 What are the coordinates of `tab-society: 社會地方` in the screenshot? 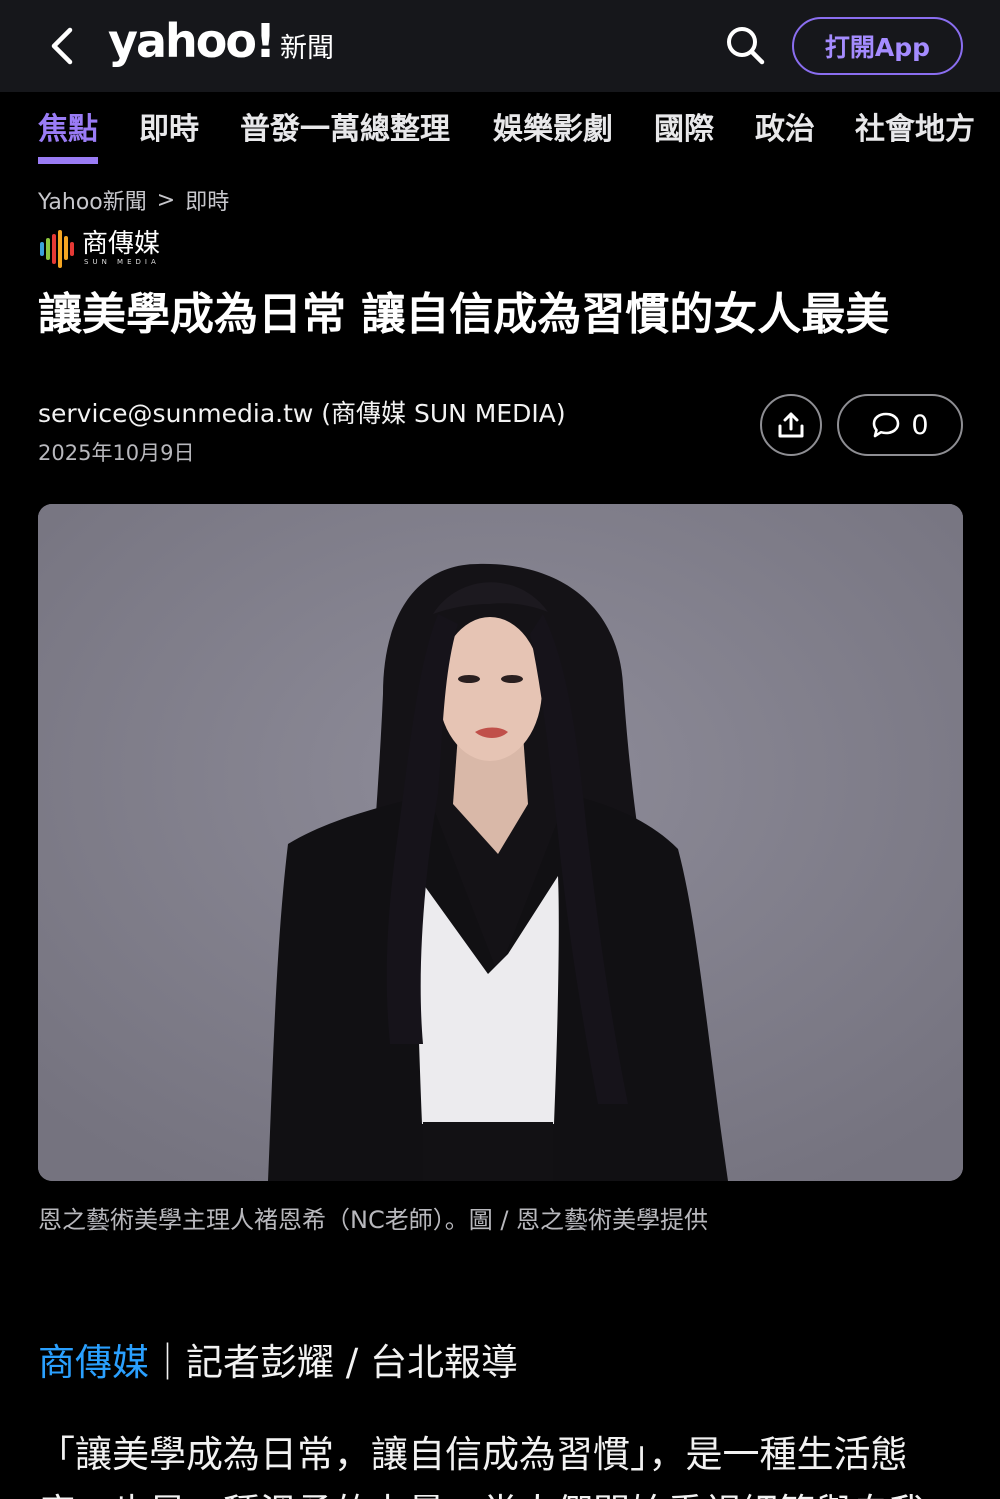 It's located at (915, 134).